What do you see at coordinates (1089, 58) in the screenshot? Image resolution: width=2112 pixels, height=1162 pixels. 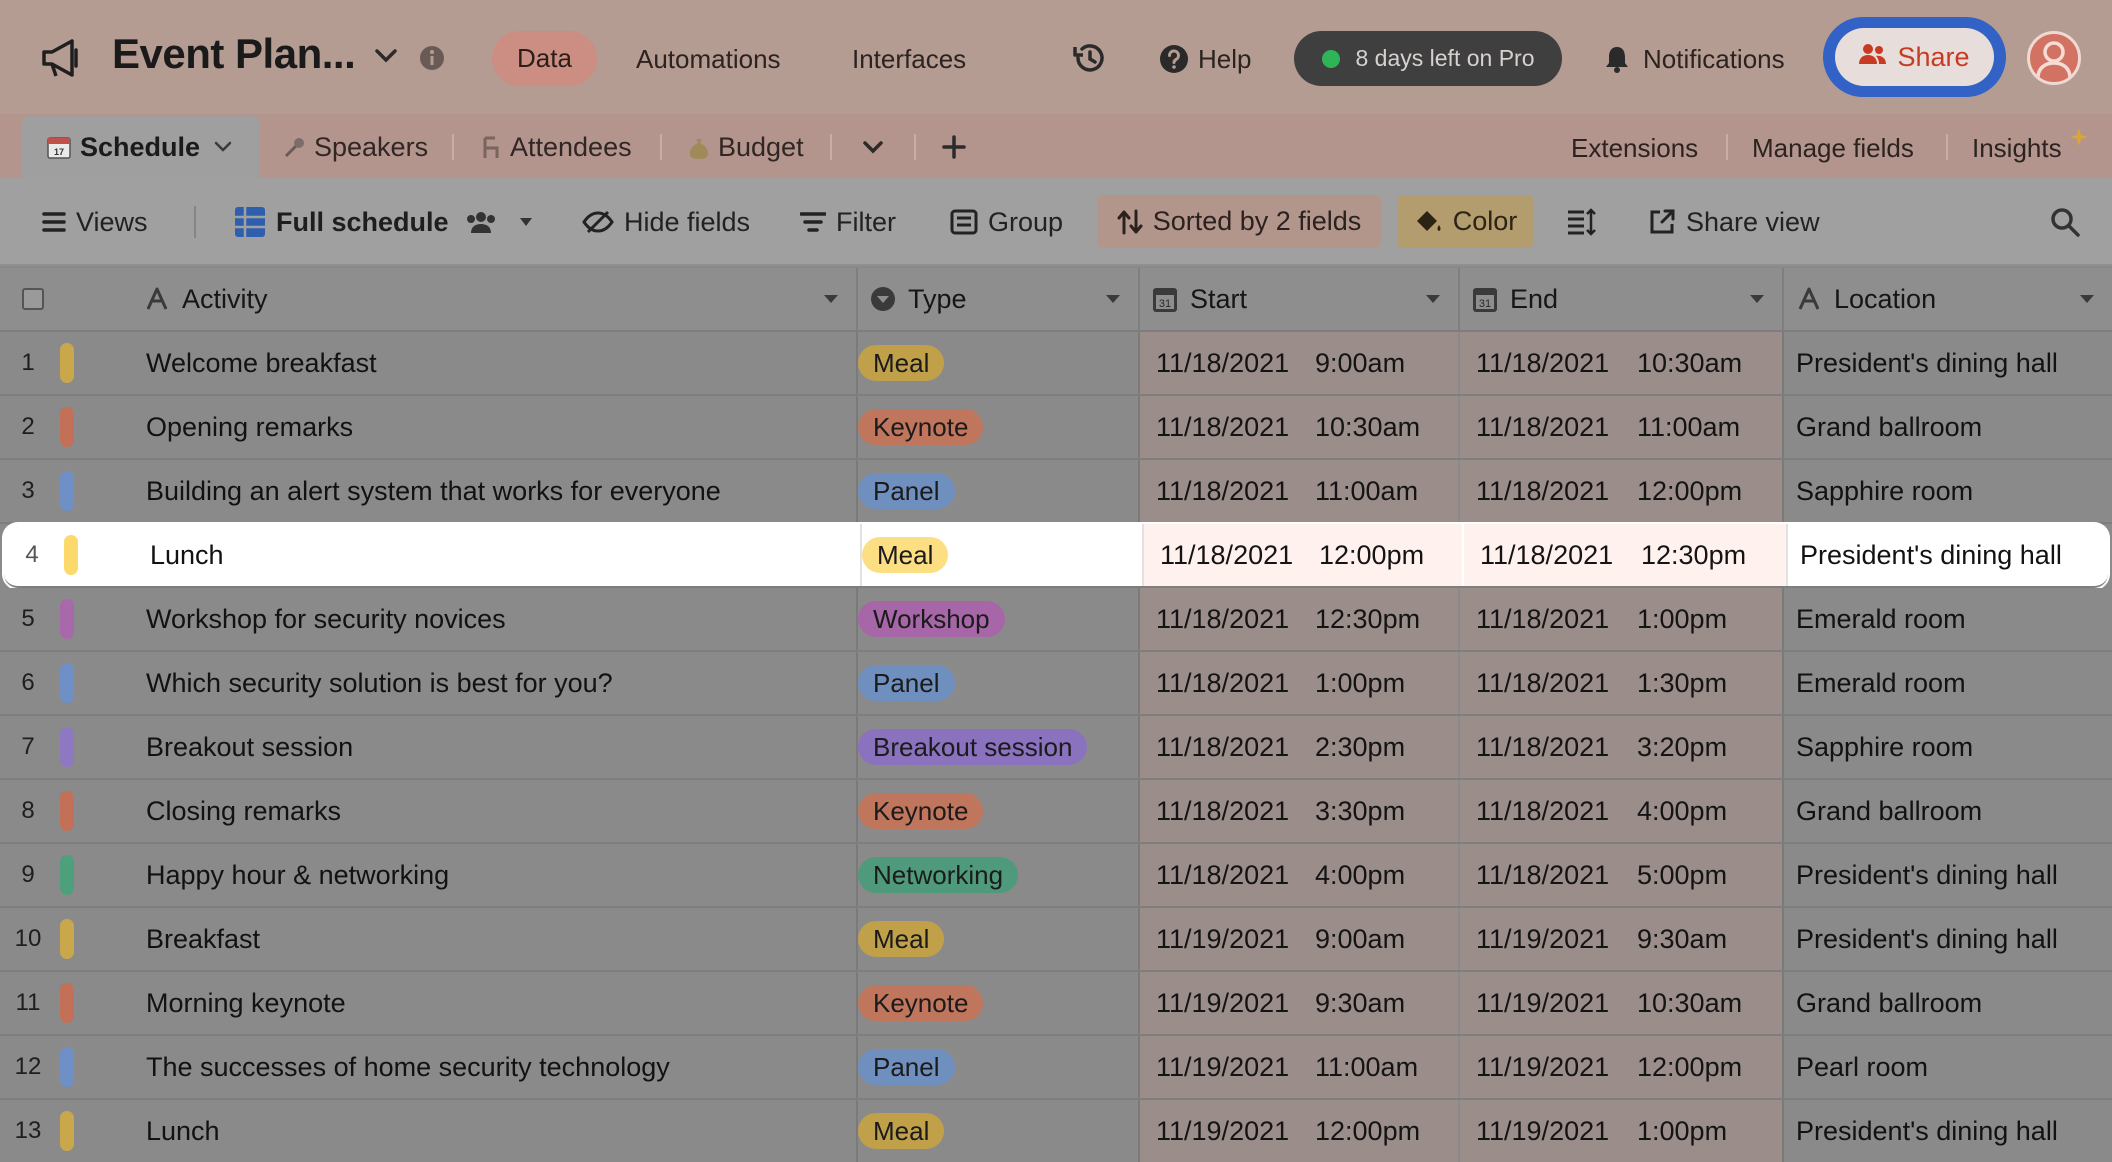 I see `history-icon` at bounding box center [1089, 58].